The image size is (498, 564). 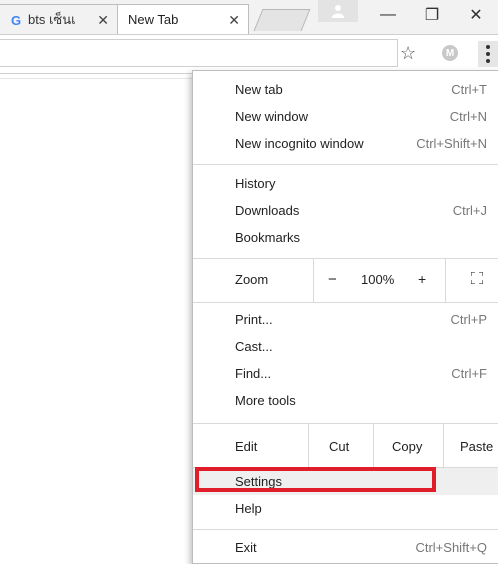 I want to click on new-tab-button, so click(x=282, y=20).